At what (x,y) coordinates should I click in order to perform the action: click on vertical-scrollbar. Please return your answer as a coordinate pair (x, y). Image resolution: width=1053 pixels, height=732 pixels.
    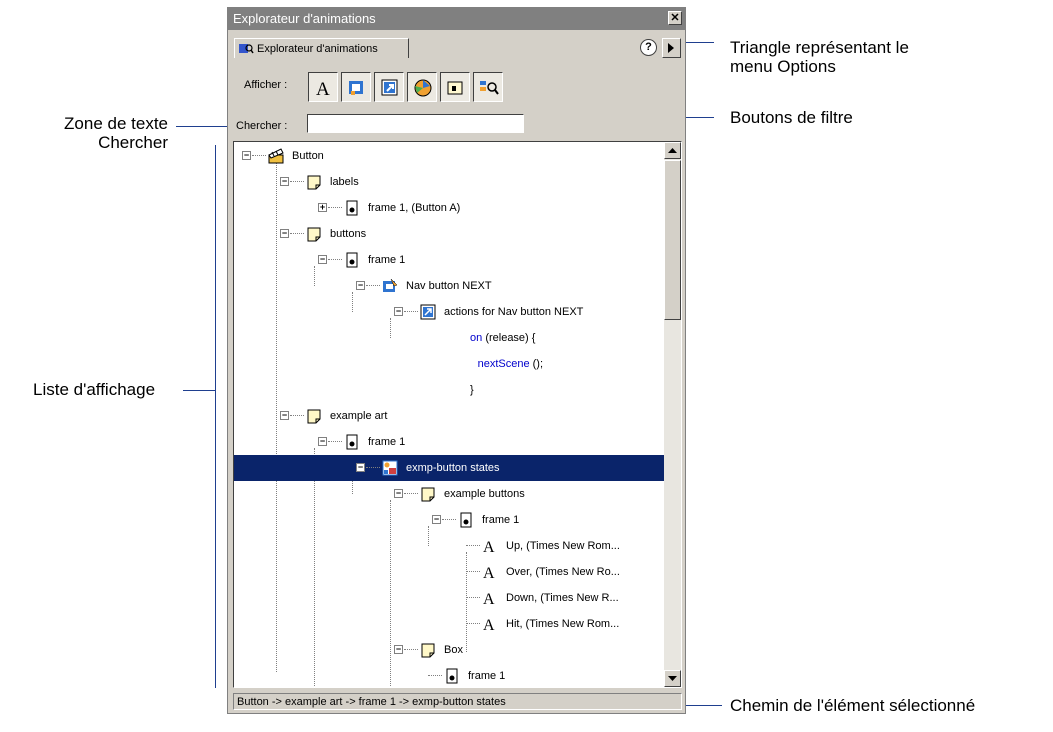
    Looking at the image, I should click on (672, 414).